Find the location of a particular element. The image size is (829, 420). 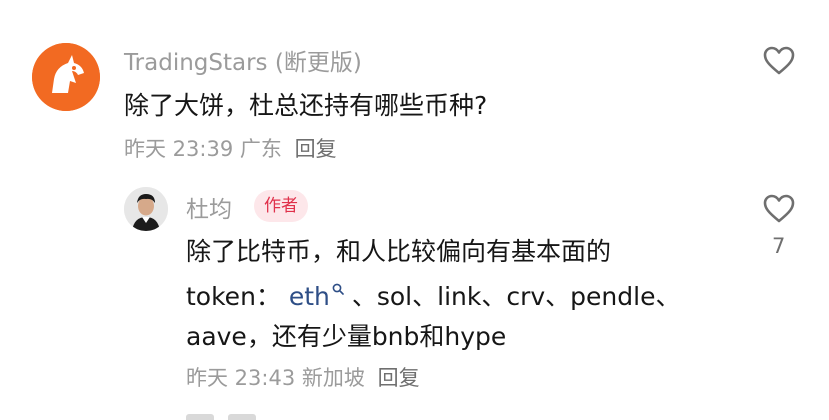

reply-time: 昨天 23:43 is located at coordinates (241, 378).